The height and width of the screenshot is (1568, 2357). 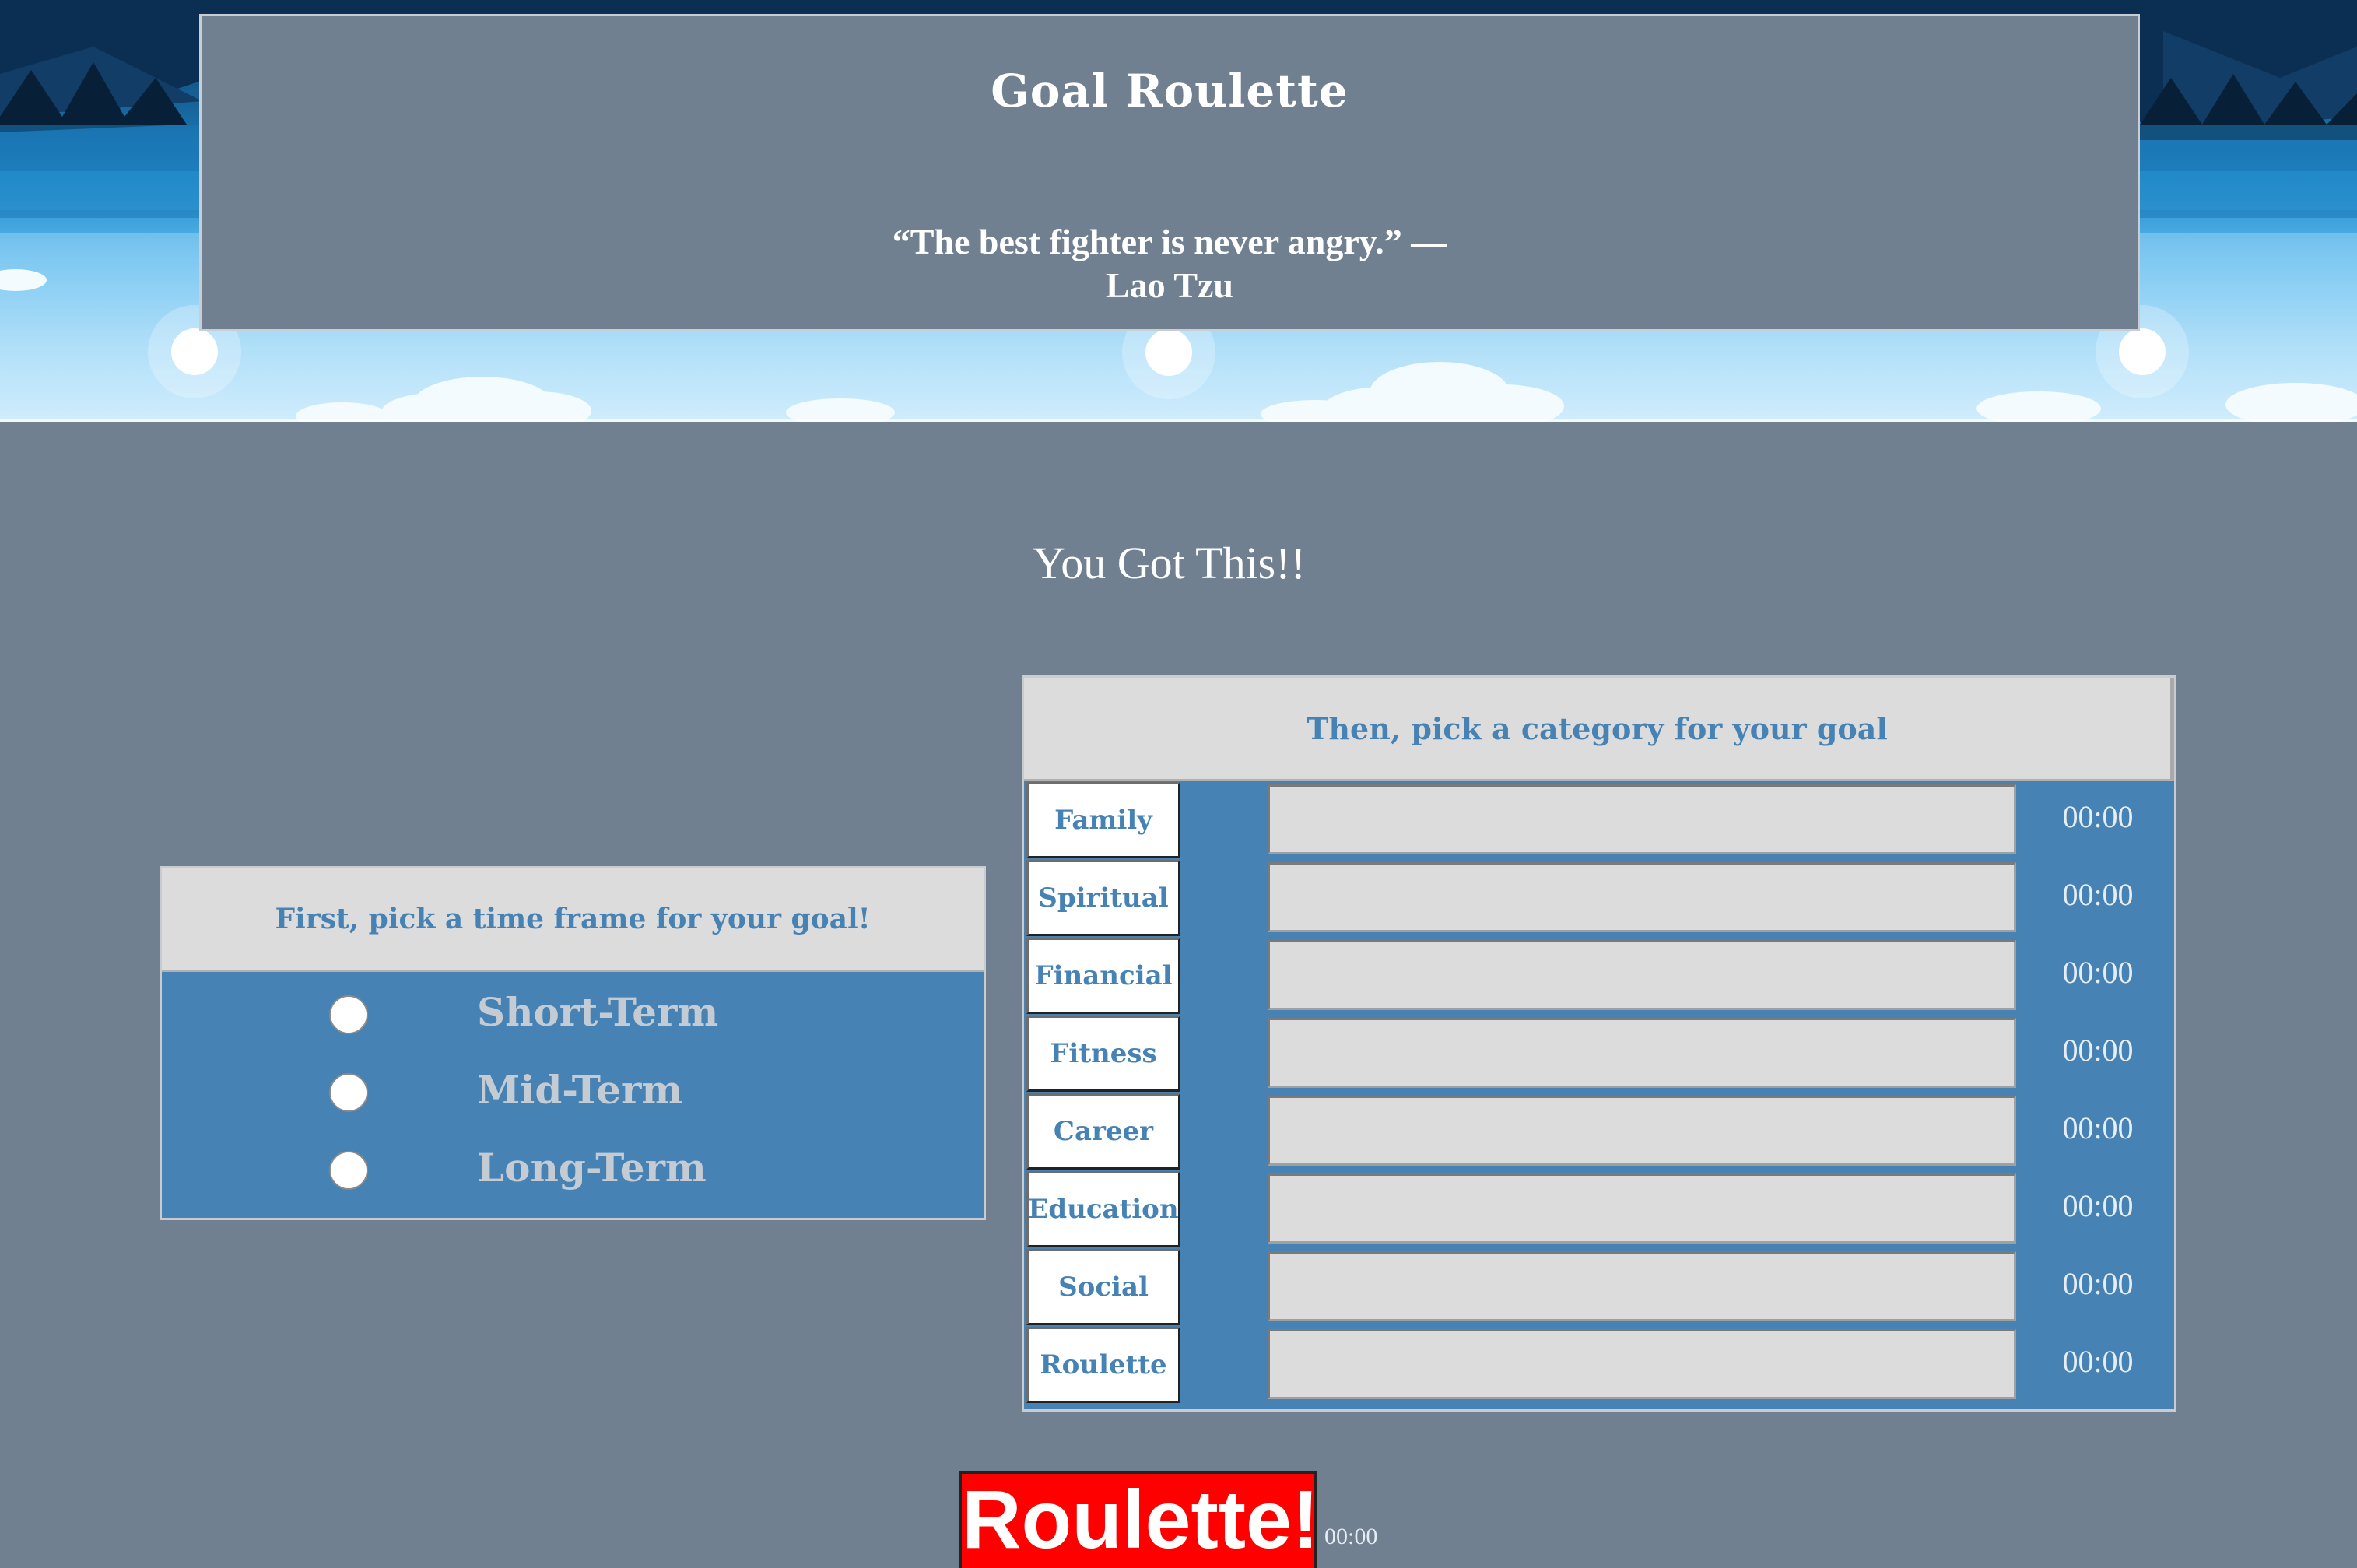 What do you see at coordinates (1642, 897) in the screenshot?
I see `goal-input-spiritual` at bounding box center [1642, 897].